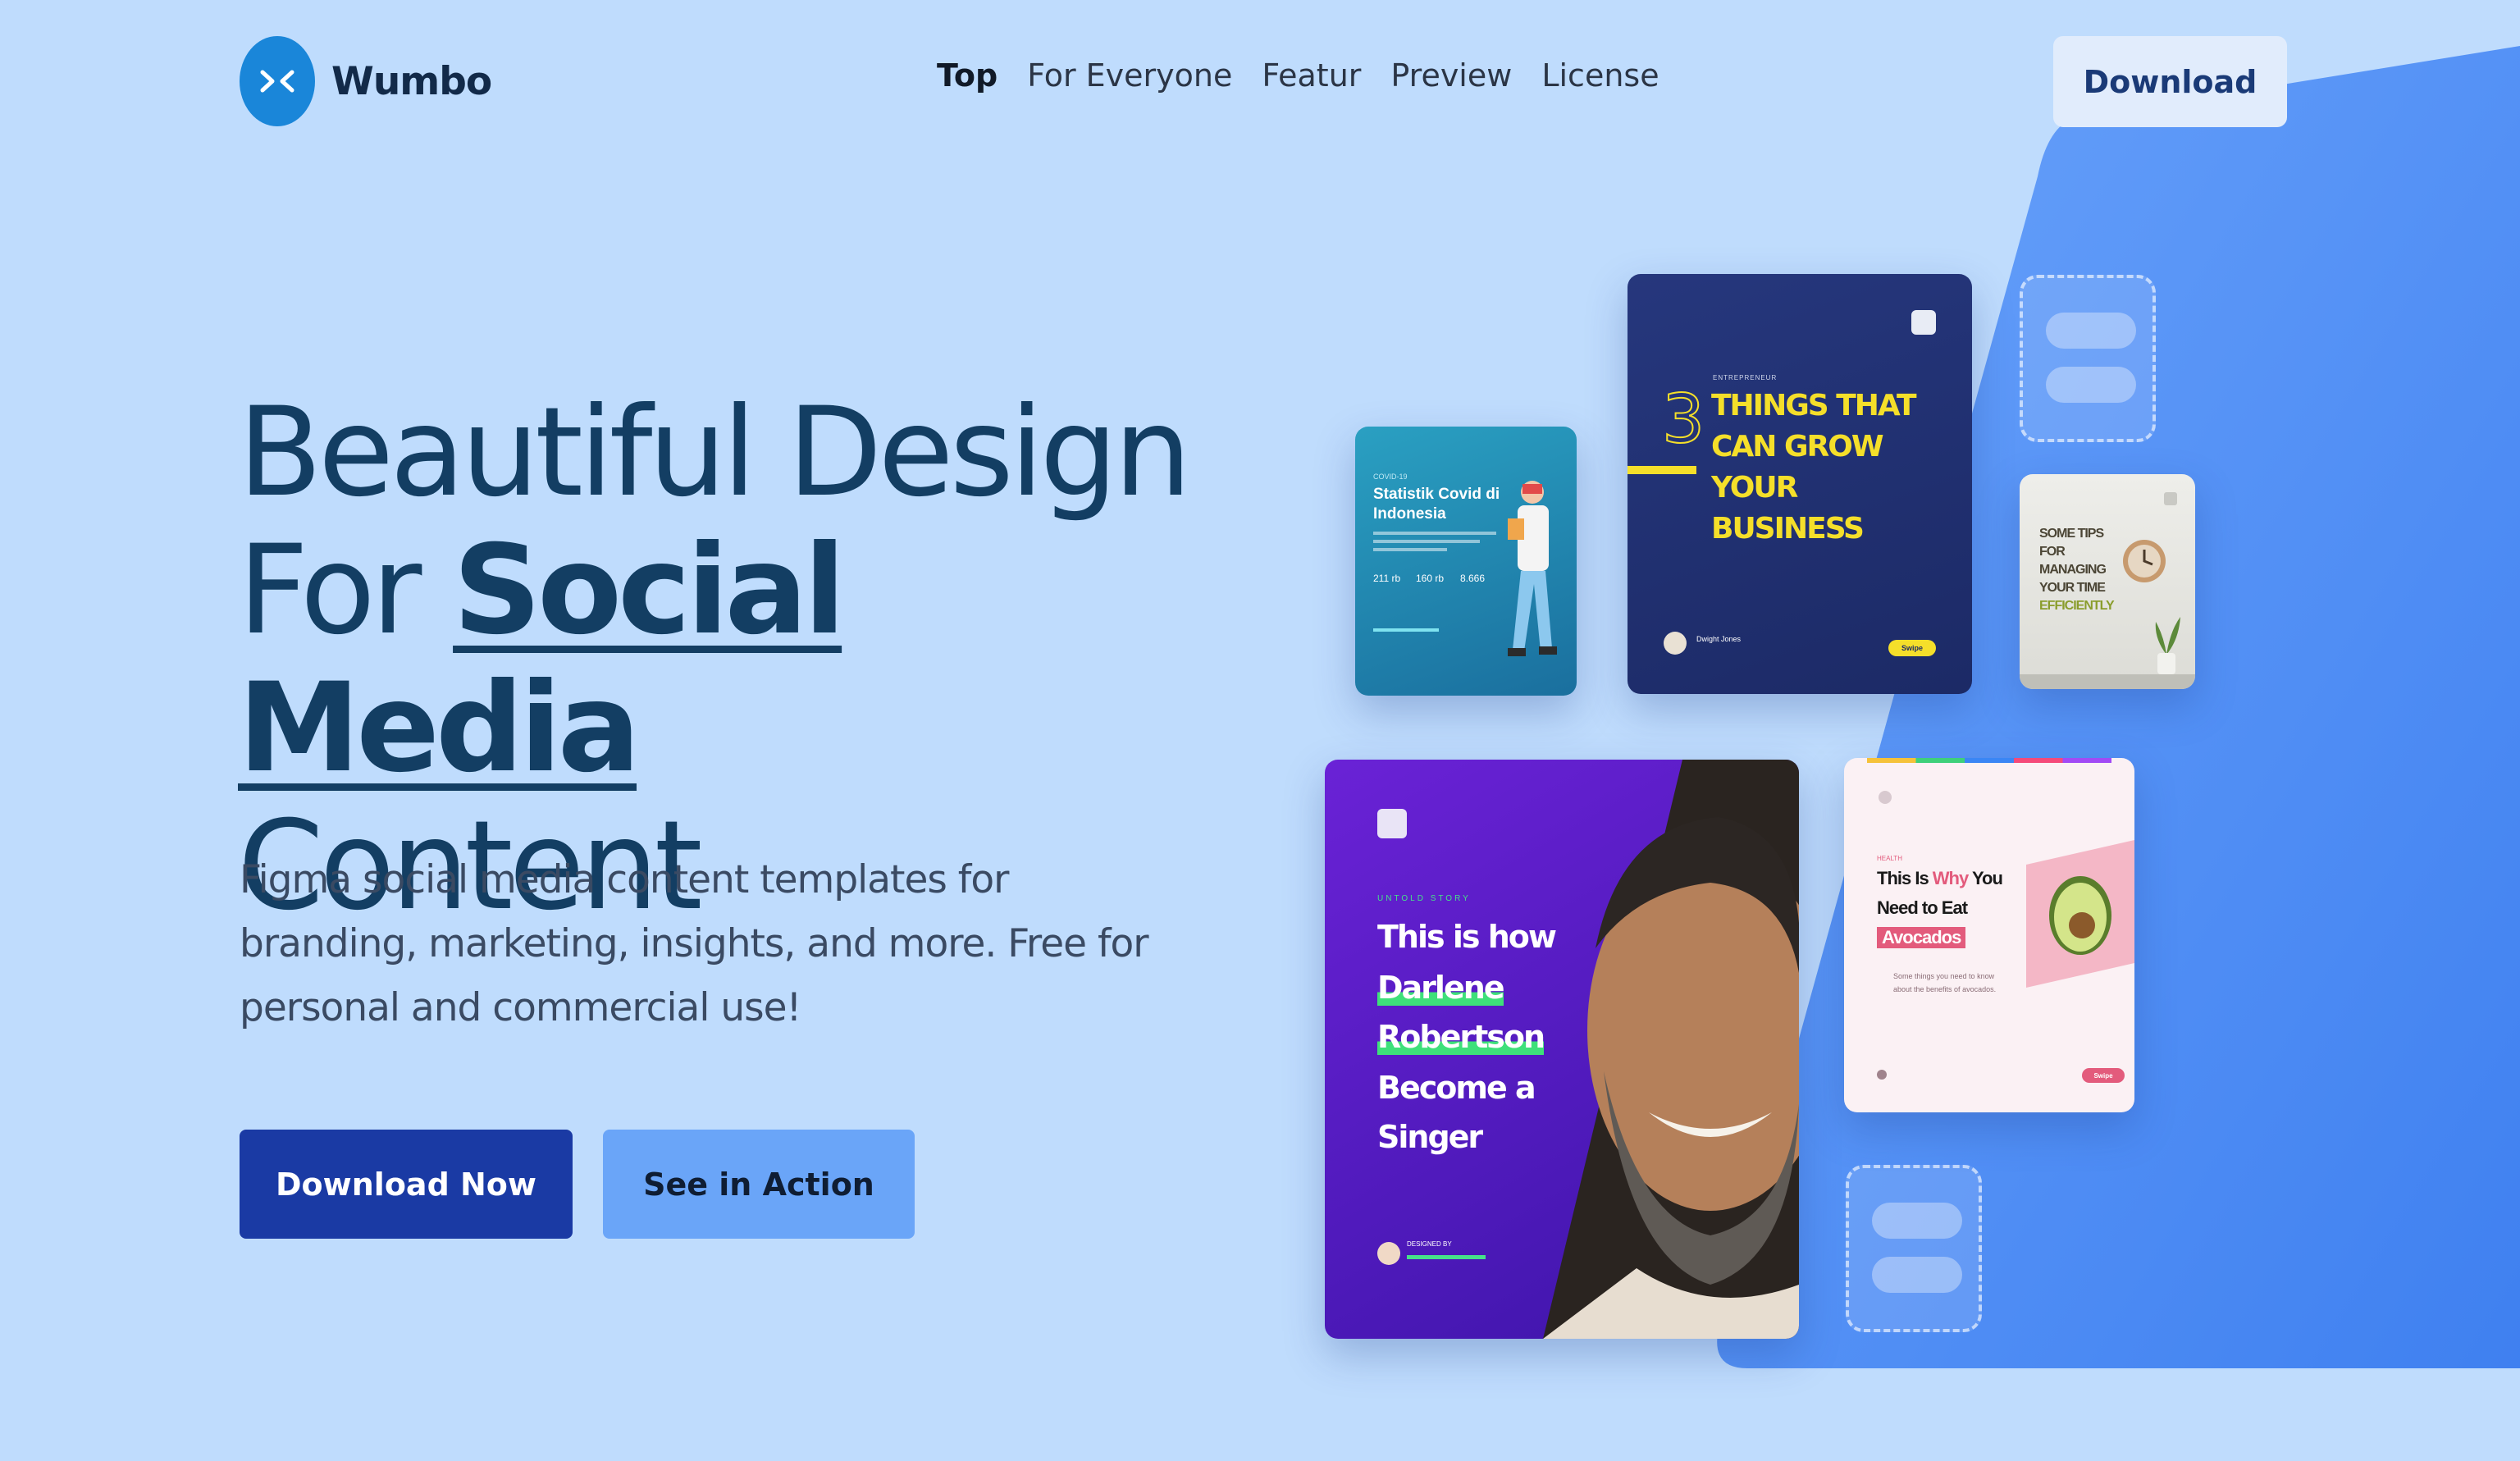 The height and width of the screenshot is (1461, 2520). What do you see at coordinates (1451, 75) in the screenshot?
I see `nav-item-preview: Preview` at bounding box center [1451, 75].